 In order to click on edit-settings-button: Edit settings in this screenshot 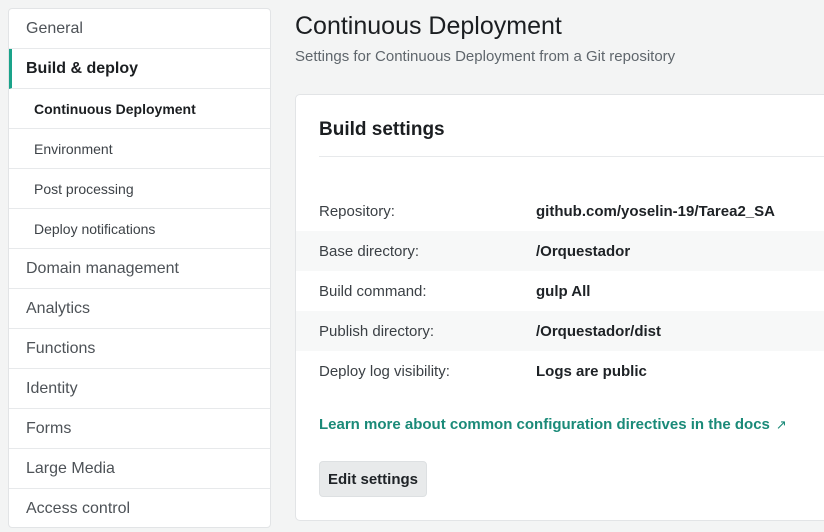, I will do `click(373, 479)`.